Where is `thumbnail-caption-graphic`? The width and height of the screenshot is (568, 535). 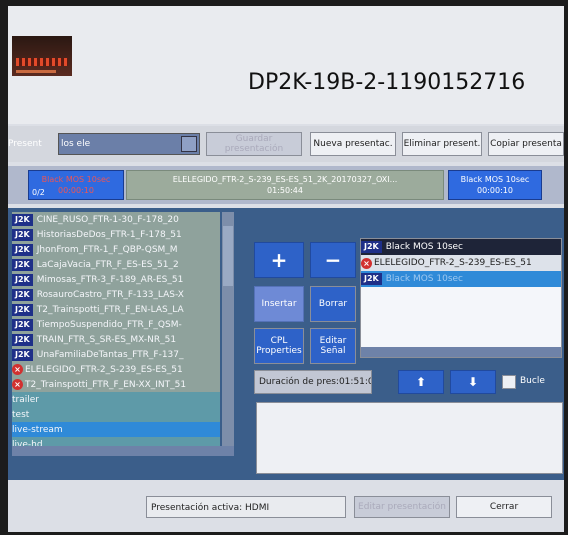
thumbnail-caption-graphic is located at coordinates (36, 71).